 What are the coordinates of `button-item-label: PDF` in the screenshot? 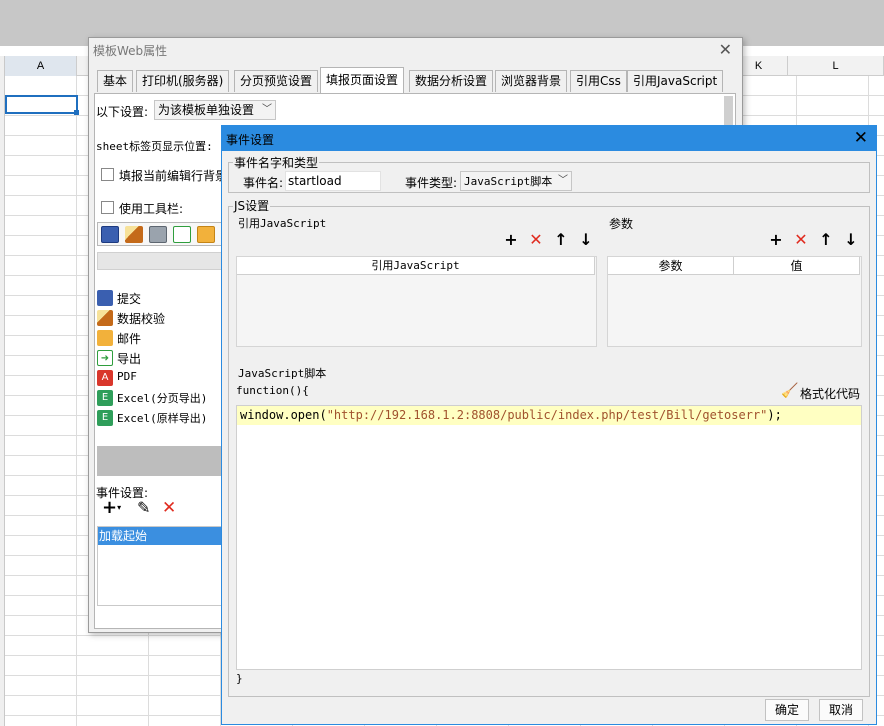 It's located at (127, 376).